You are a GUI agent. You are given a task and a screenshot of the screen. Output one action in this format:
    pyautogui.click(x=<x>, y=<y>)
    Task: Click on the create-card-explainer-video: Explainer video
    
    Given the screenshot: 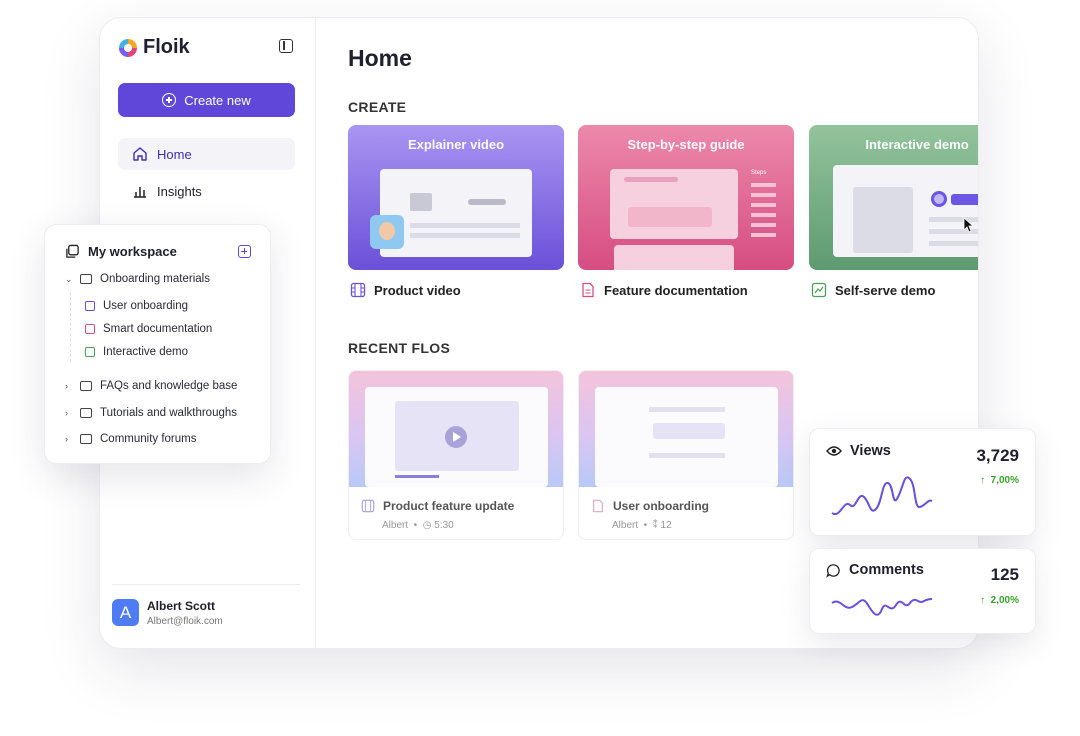 What is the action you would take?
    pyautogui.click(x=456, y=197)
    